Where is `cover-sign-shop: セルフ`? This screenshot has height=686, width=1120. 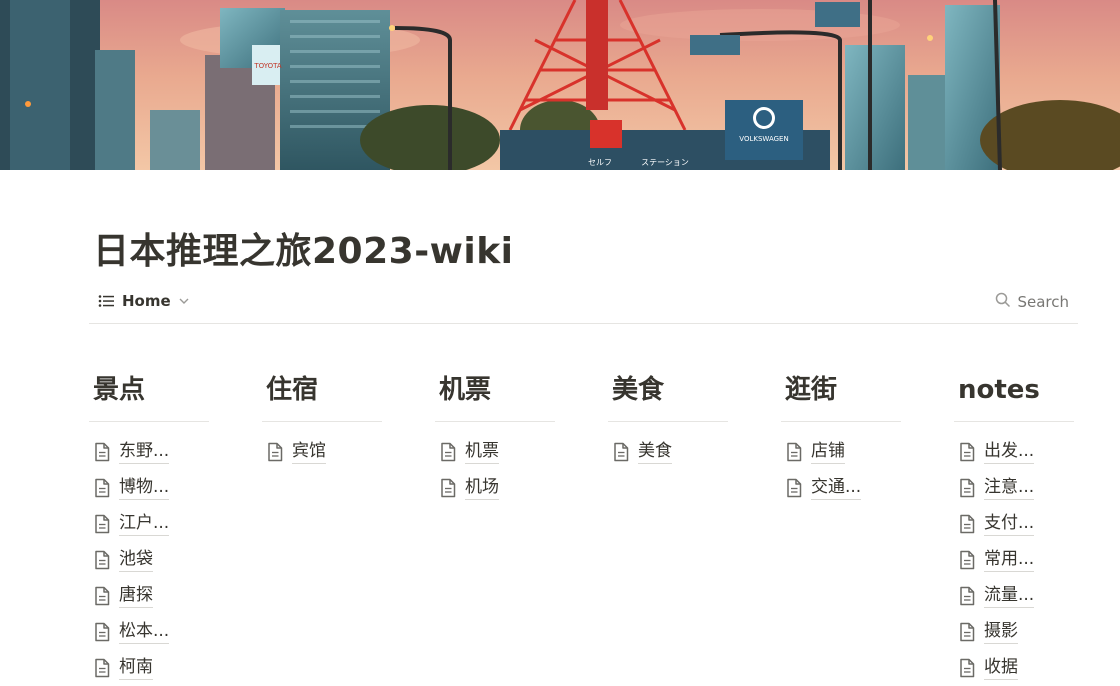 cover-sign-shop: セルフ is located at coordinates (600, 162).